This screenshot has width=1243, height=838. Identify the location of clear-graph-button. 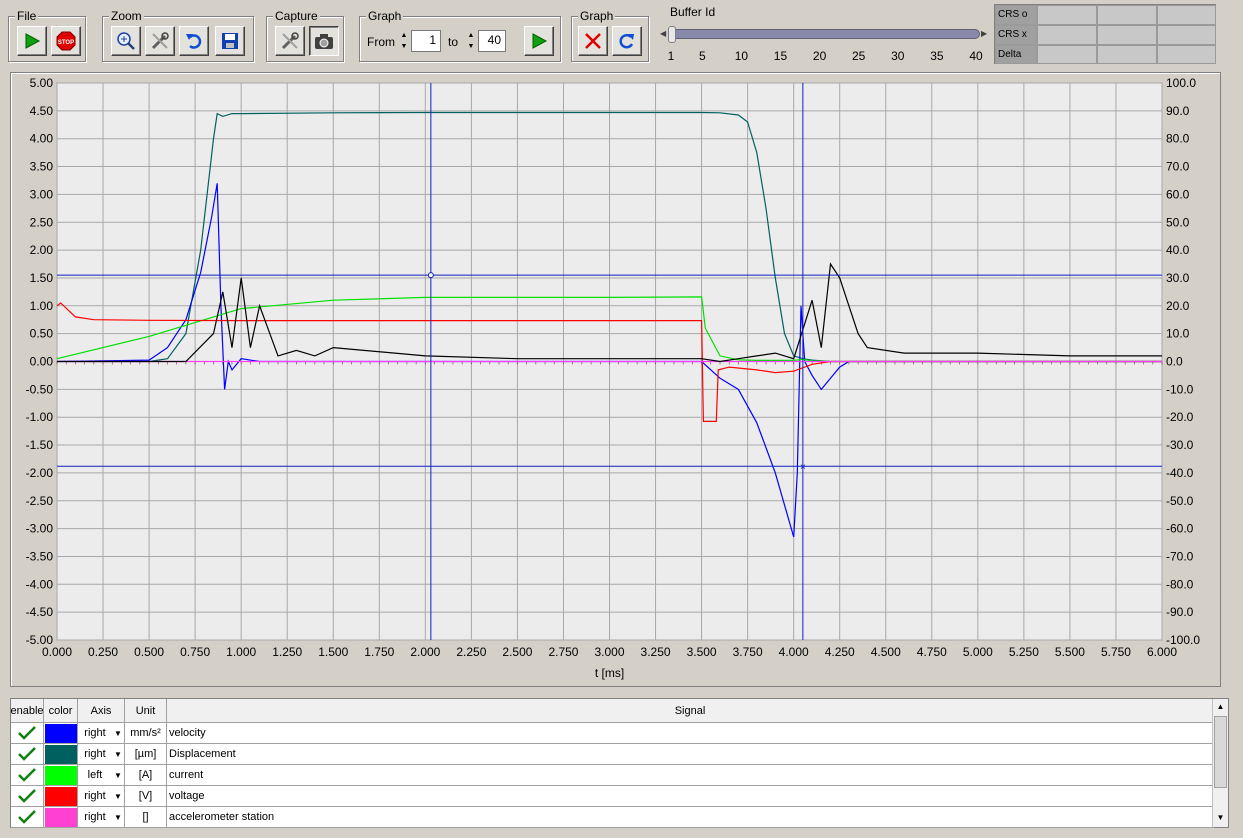
(593, 41).